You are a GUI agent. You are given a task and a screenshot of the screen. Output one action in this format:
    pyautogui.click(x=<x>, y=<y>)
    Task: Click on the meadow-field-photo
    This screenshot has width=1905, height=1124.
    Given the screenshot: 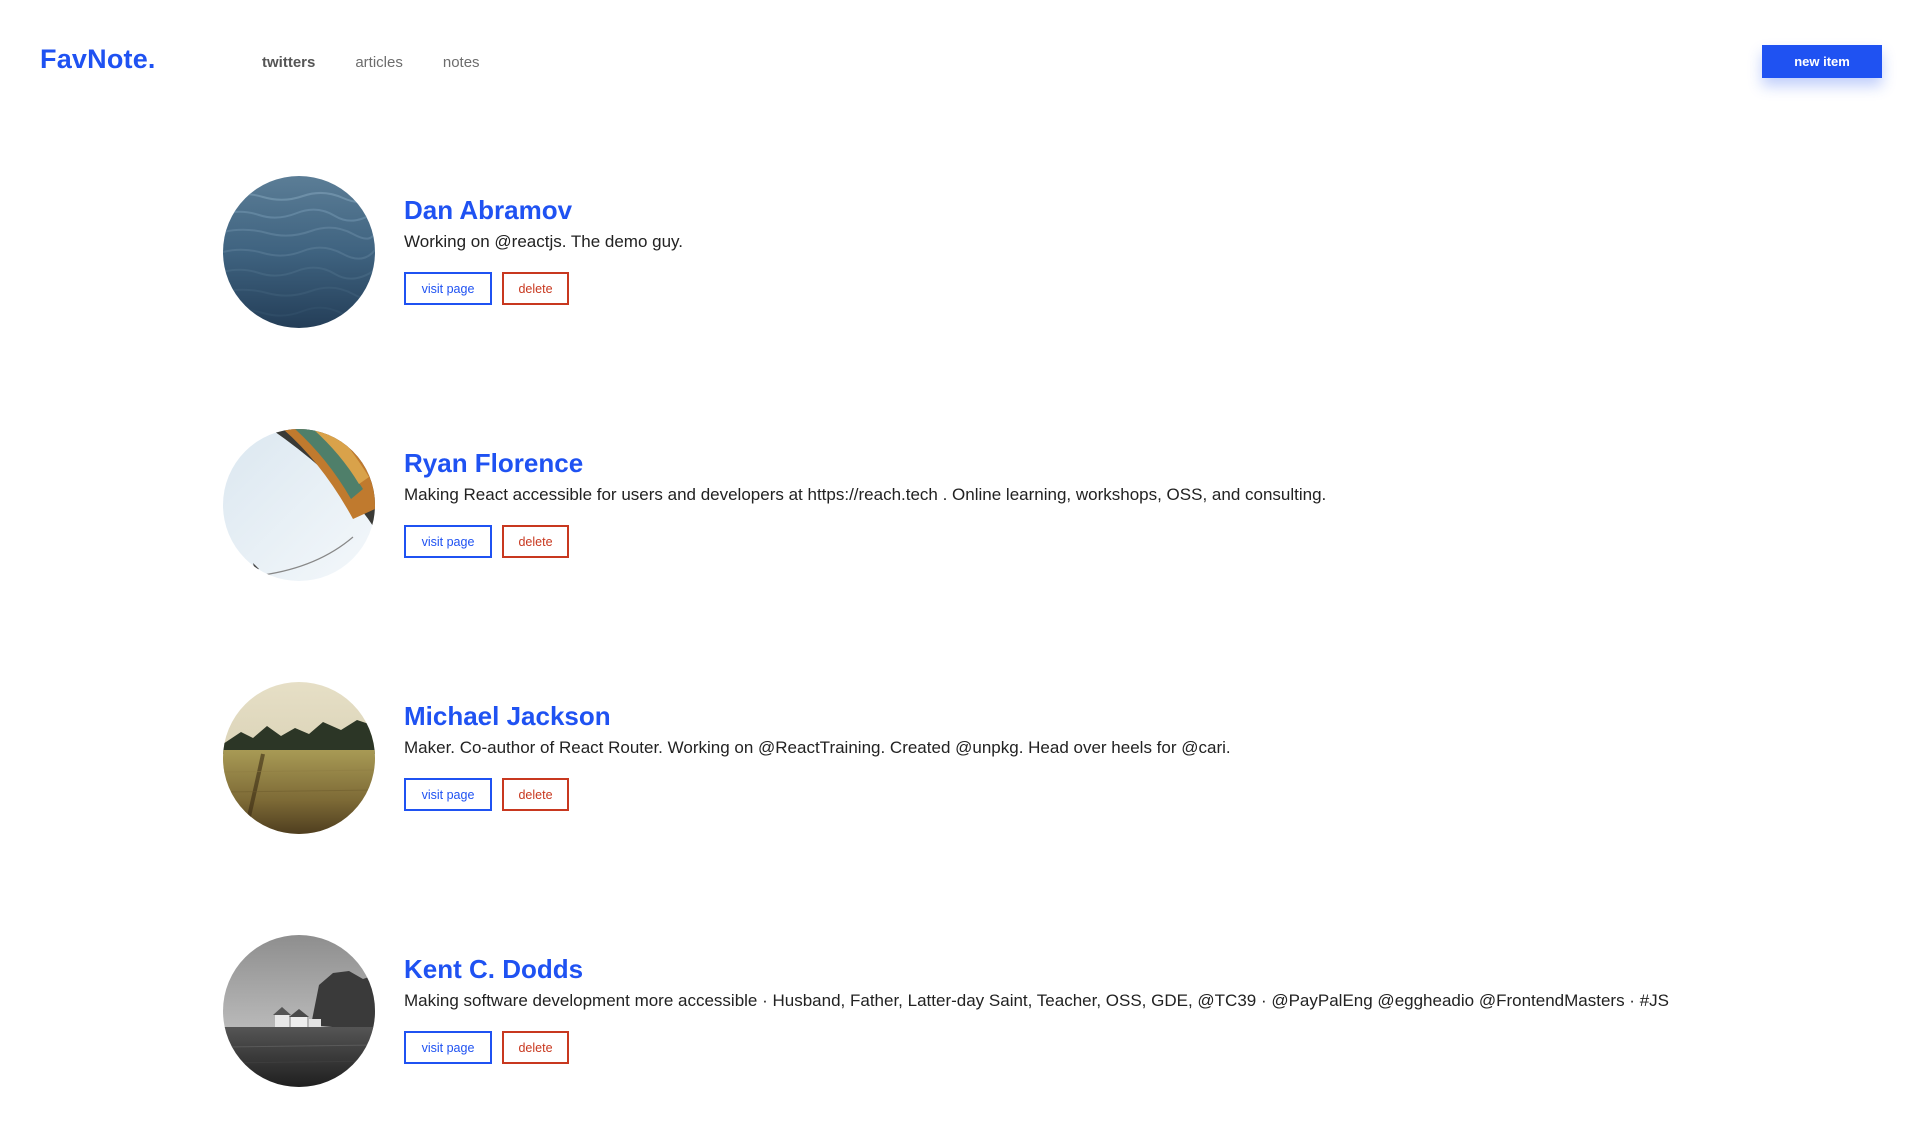 What is the action you would take?
    pyautogui.click(x=299, y=758)
    